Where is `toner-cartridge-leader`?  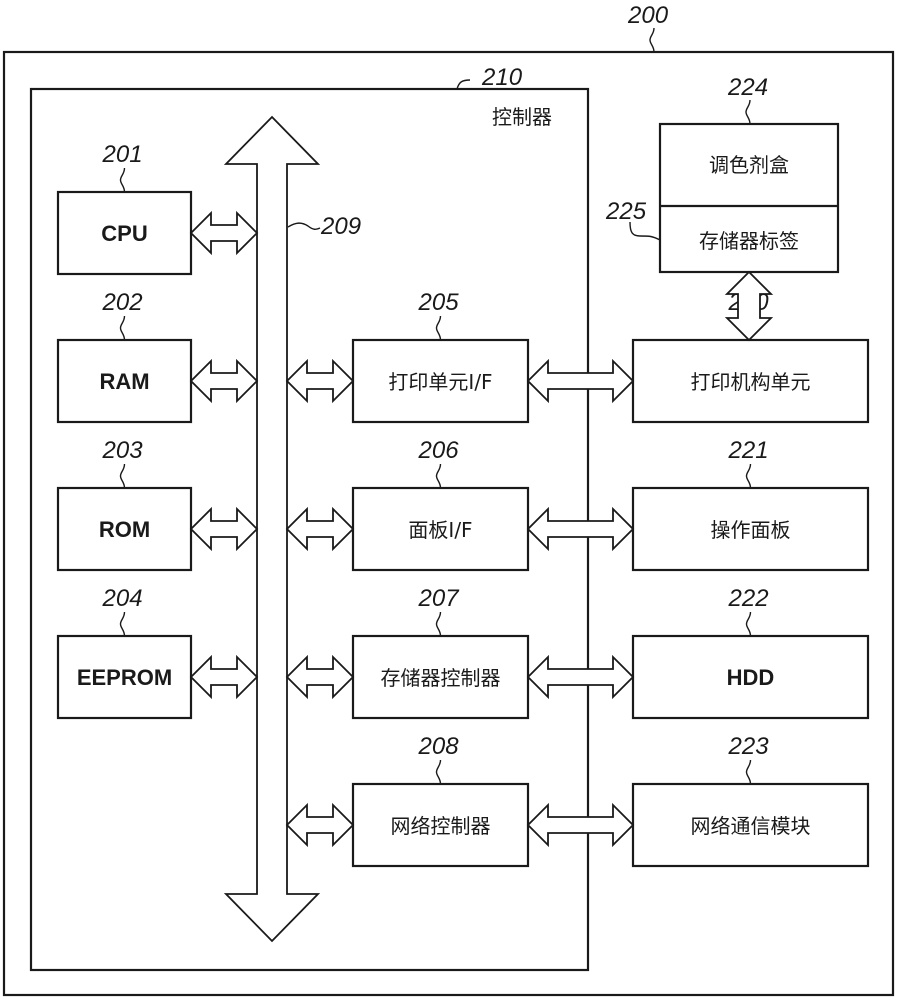 toner-cartridge-leader is located at coordinates (748, 112).